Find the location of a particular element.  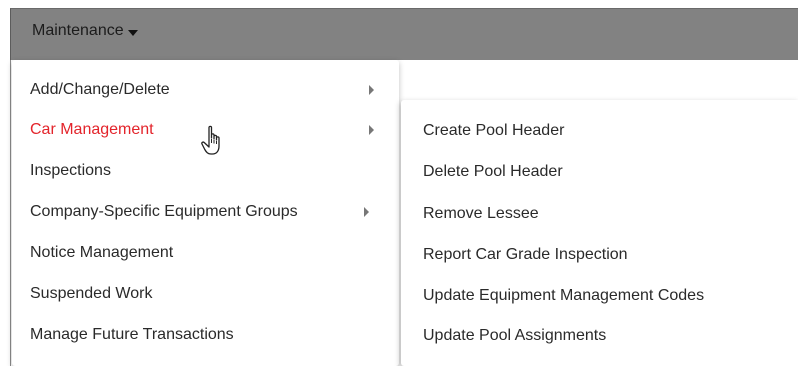

maintenance-menu-label: Maintenance is located at coordinates (78, 30).